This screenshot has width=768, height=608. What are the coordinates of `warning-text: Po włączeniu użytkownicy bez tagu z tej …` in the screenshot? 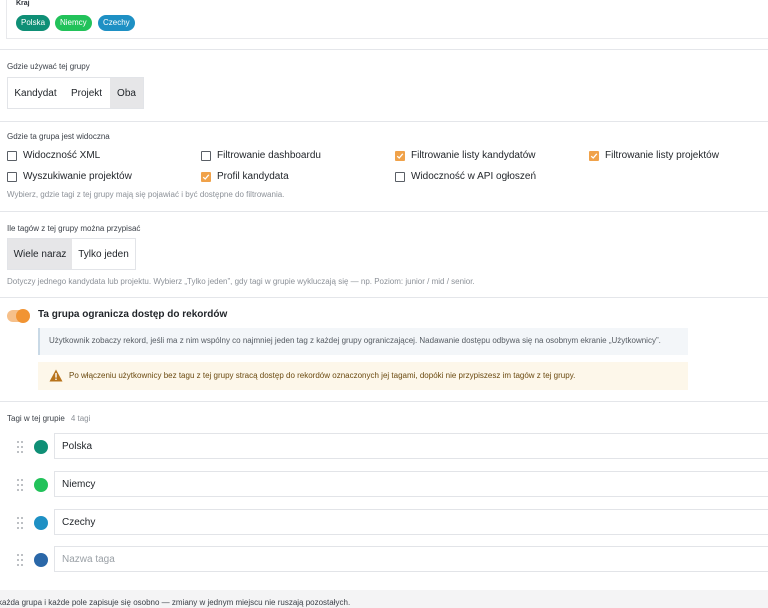 It's located at (322, 375).